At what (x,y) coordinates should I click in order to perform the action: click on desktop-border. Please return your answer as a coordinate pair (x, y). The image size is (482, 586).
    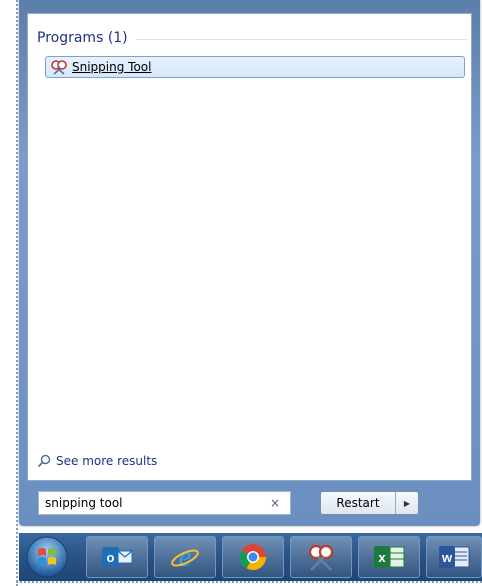
    Looking at the image, I should click on (17, 293).